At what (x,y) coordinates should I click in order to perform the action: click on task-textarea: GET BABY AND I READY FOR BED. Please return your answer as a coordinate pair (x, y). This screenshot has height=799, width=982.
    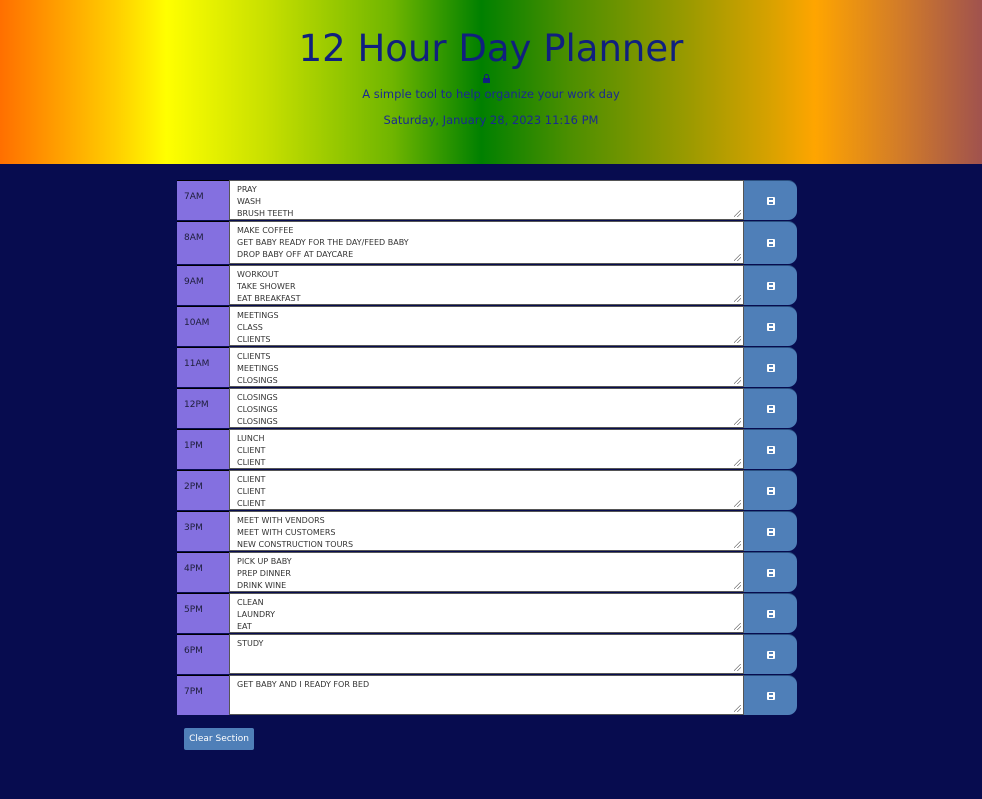
    Looking at the image, I should click on (486, 695).